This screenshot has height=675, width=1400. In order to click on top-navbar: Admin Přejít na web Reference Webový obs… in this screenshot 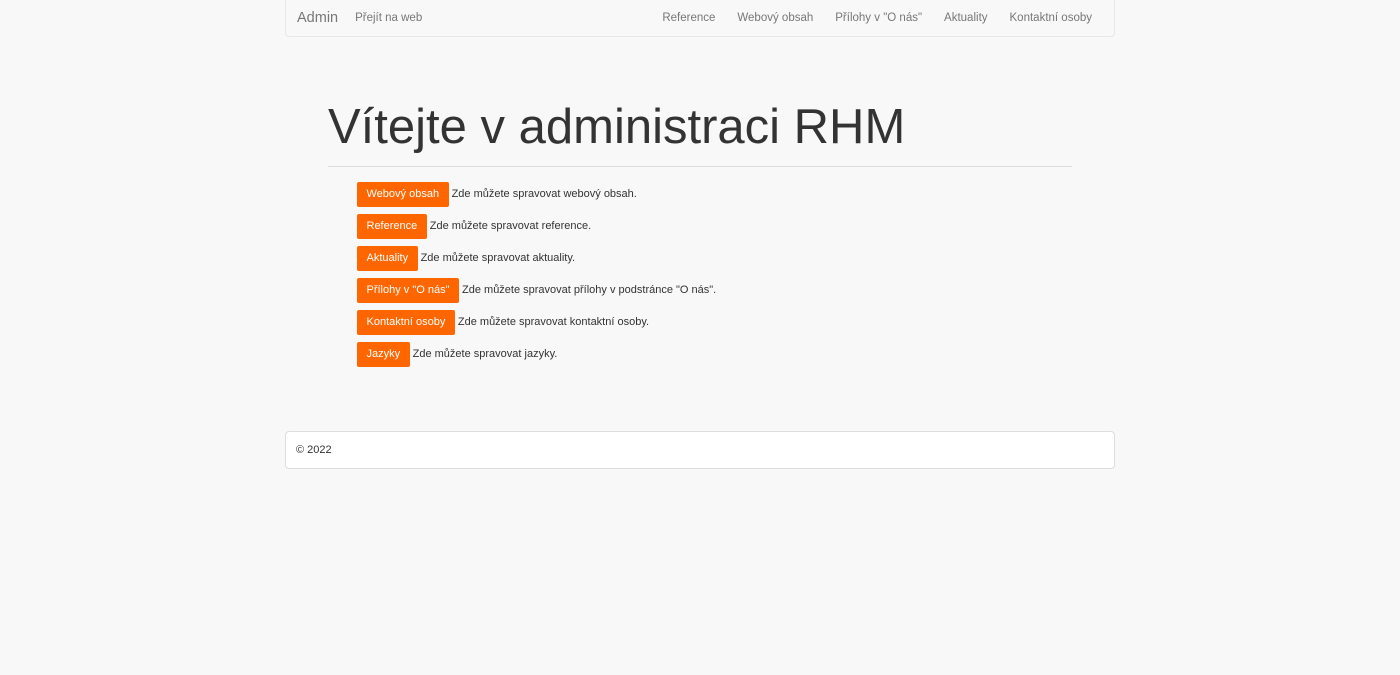, I will do `click(700, 18)`.